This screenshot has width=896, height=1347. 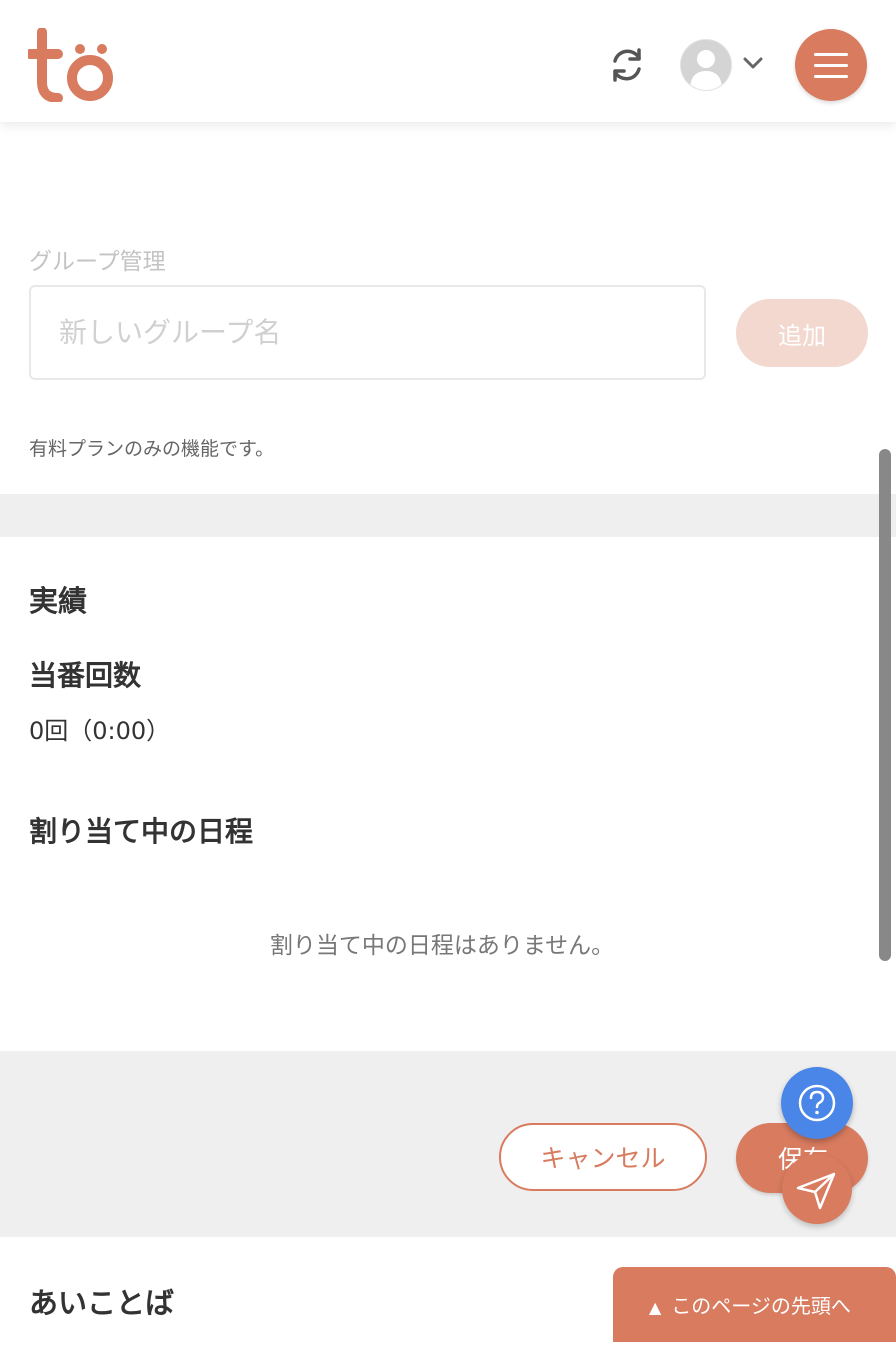 What do you see at coordinates (73, 65) in the screenshot?
I see `to-logo` at bounding box center [73, 65].